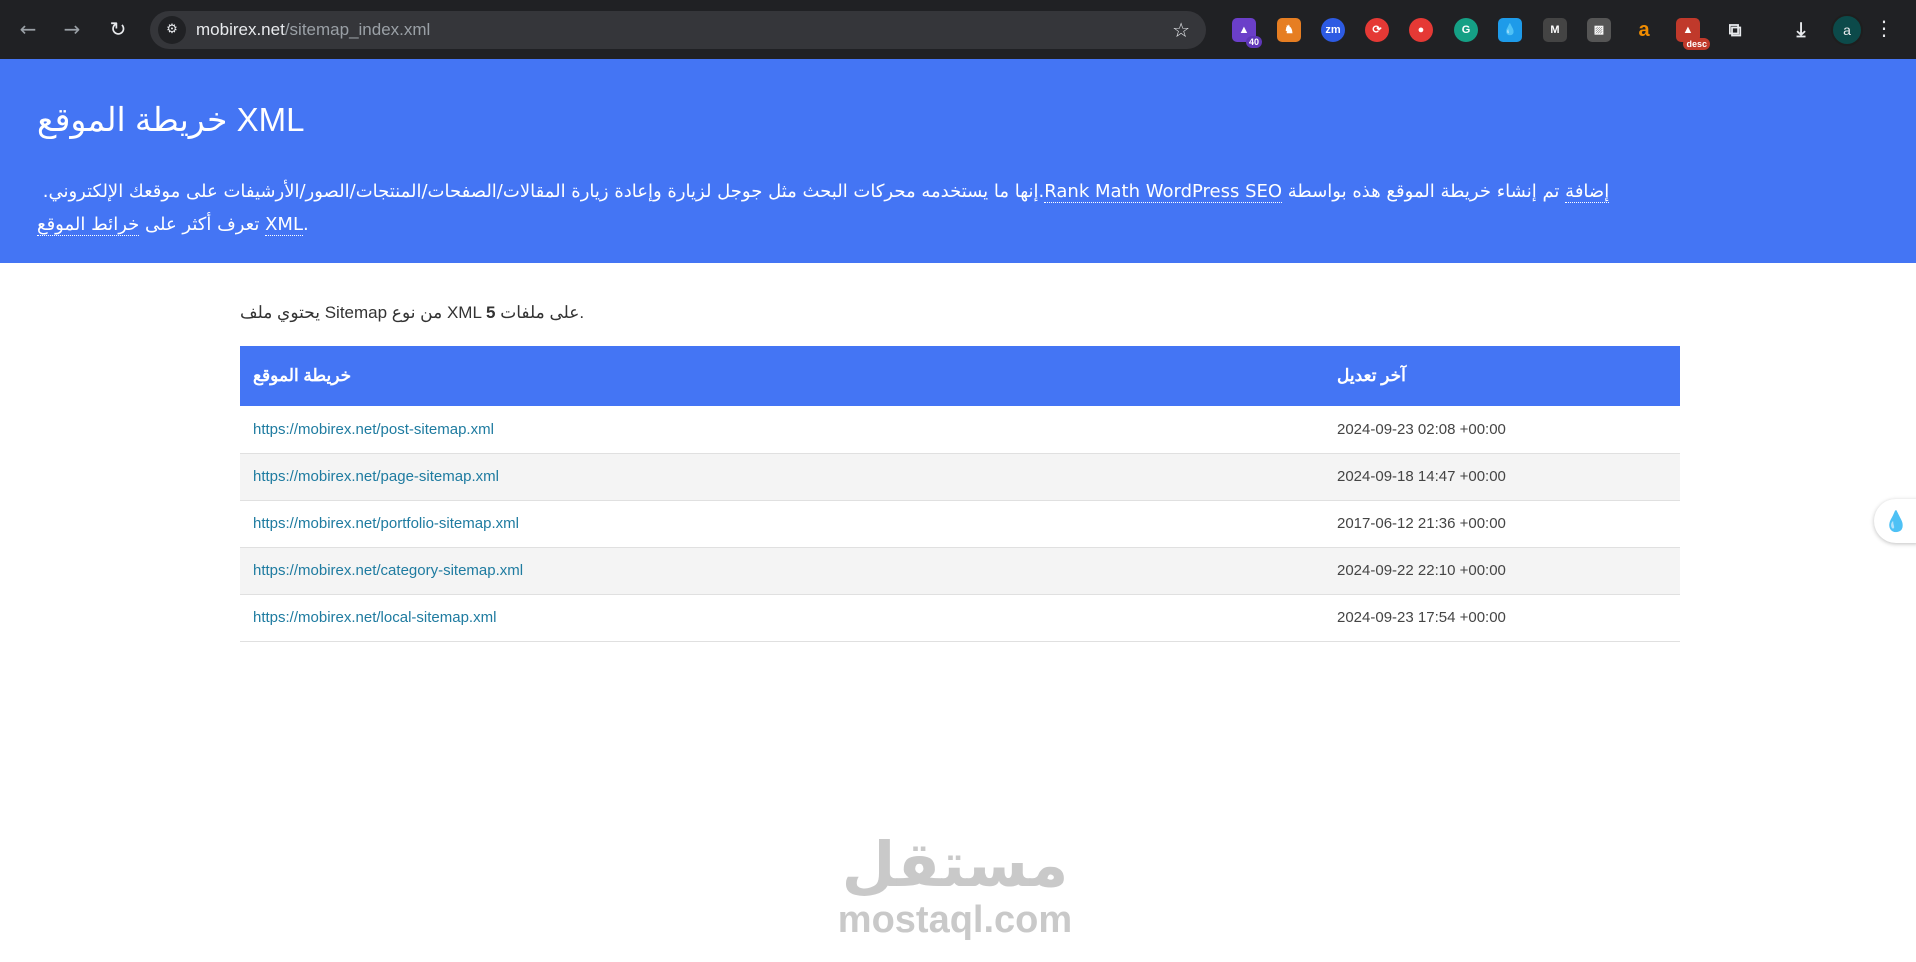  I want to click on address-bar: ⚙ mobirex.net/sitemap_index.xml ☆, so click(678, 30).